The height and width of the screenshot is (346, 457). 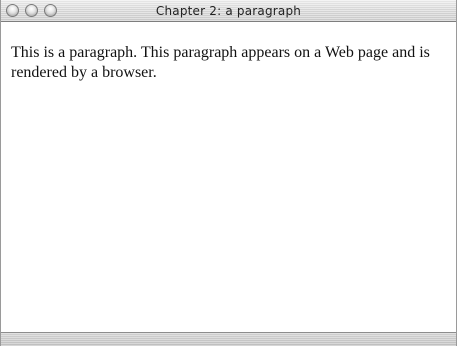 I want to click on title-bar: Chapter 2: a paragraph, so click(x=228, y=11).